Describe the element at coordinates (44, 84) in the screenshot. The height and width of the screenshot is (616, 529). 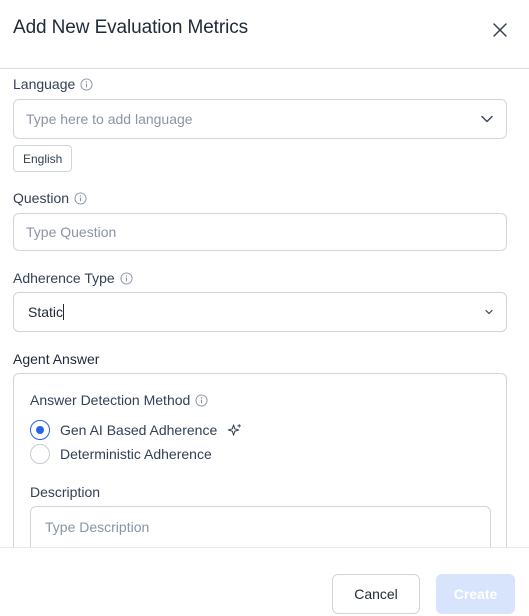
I see `language-label: Language` at that location.